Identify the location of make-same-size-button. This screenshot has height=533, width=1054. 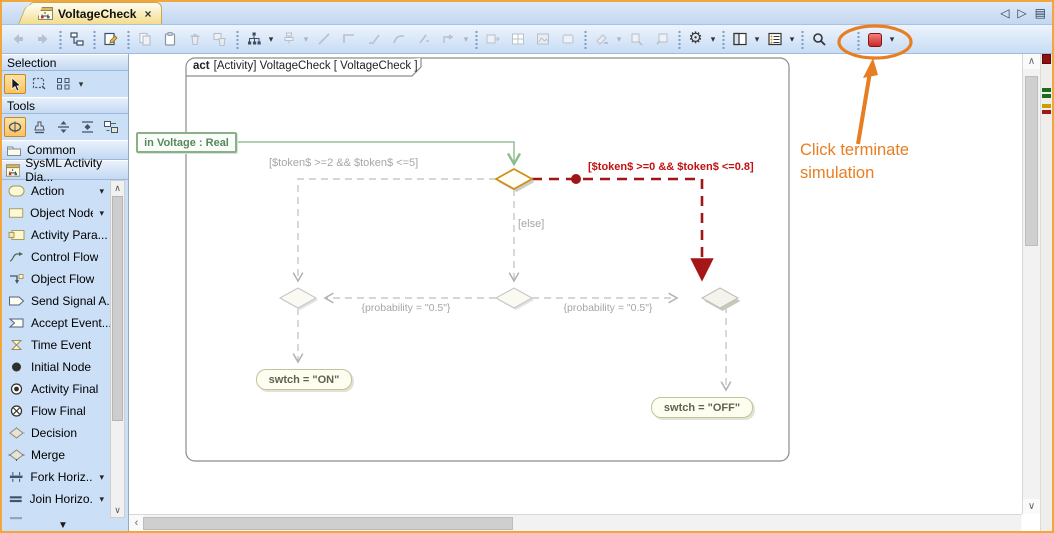
(492, 39).